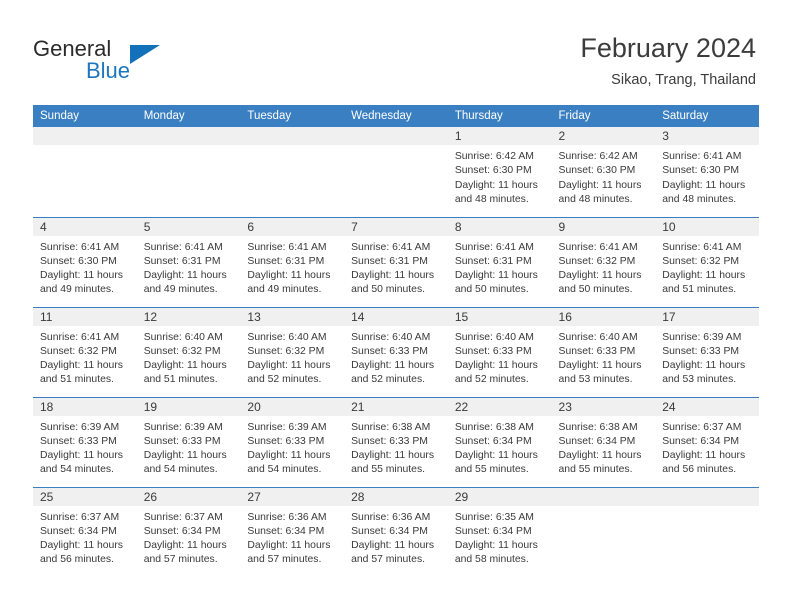 The image size is (792, 612). What do you see at coordinates (188, 406) in the screenshot?
I see `day-number: 19` at bounding box center [188, 406].